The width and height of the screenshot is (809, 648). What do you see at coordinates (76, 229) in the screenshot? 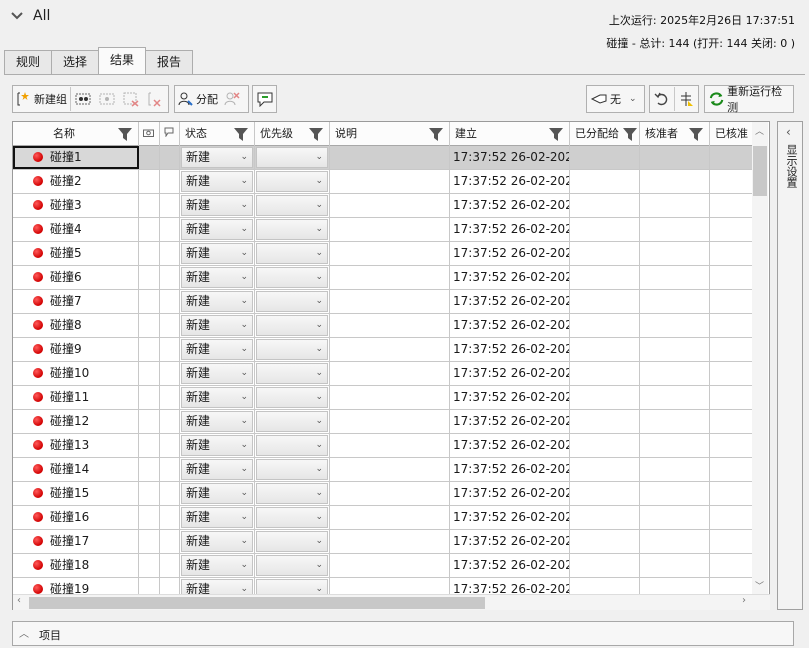
I see `clash-name-cell: 碰撞4` at bounding box center [76, 229].